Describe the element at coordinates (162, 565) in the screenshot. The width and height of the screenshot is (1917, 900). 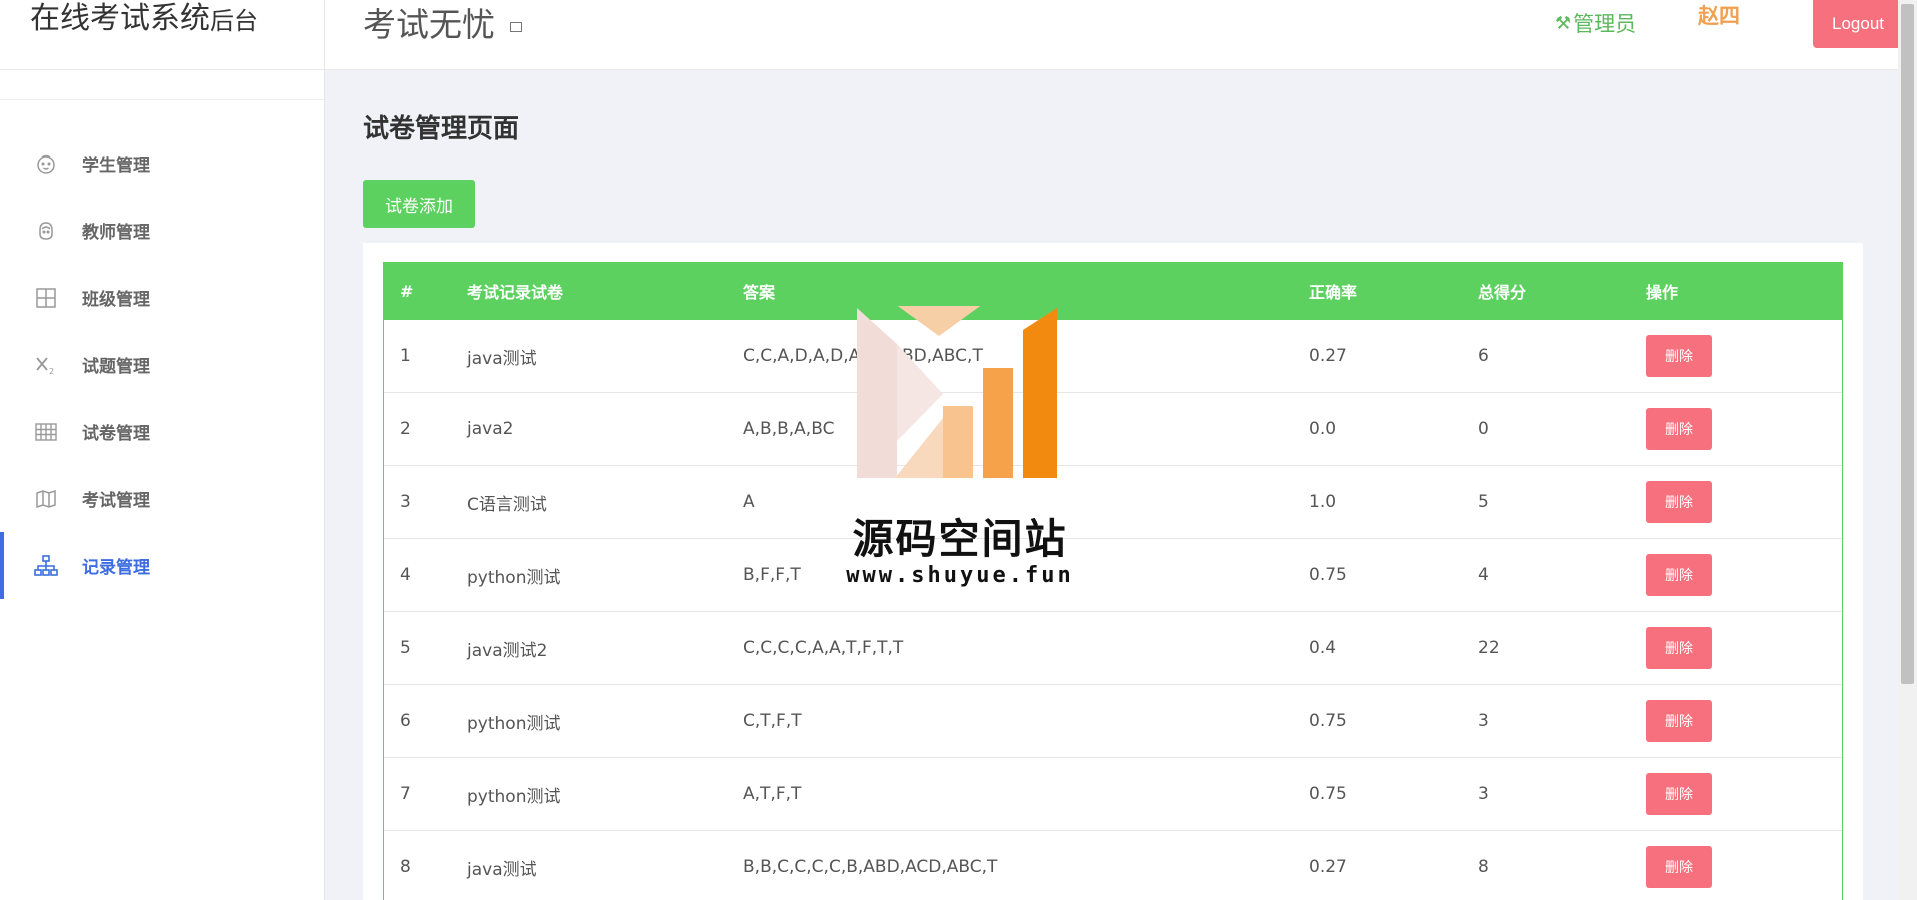
I see `sidebar-item-records: 记录管理` at that location.